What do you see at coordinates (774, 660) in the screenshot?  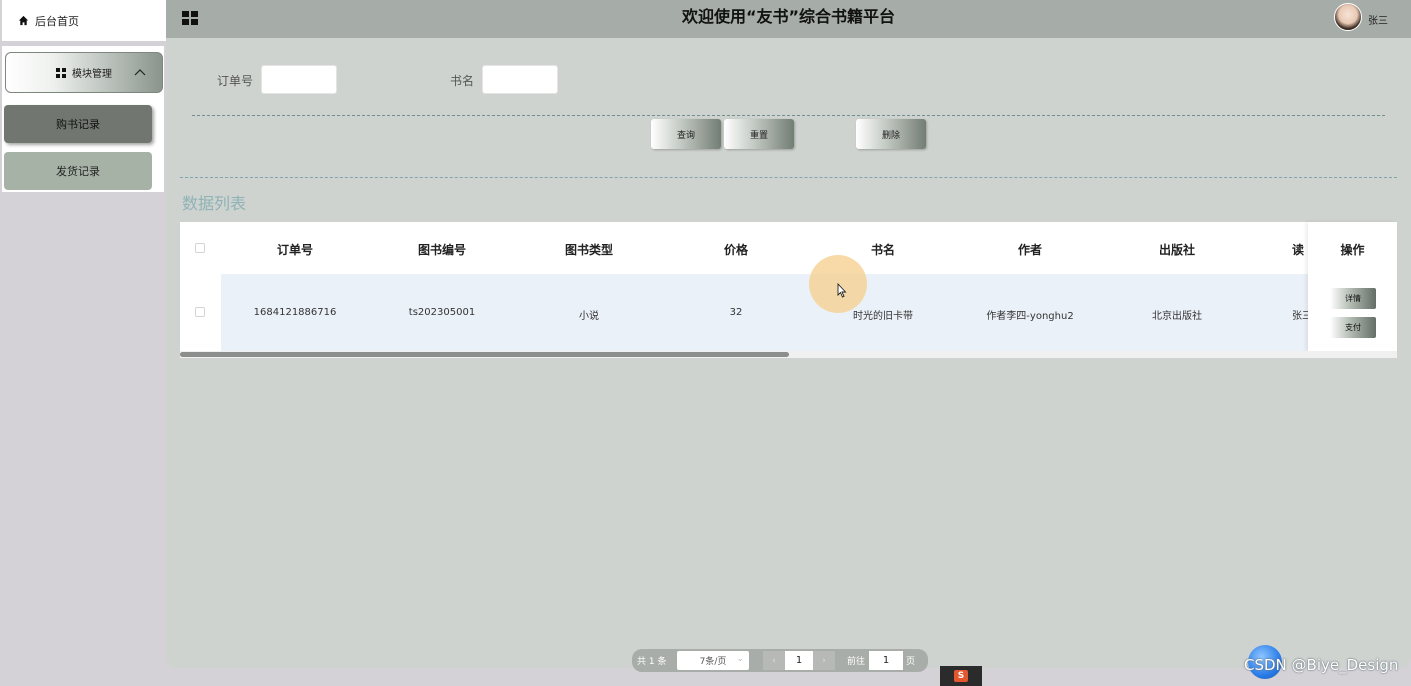 I see `prev-page-button: ‹` at bounding box center [774, 660].